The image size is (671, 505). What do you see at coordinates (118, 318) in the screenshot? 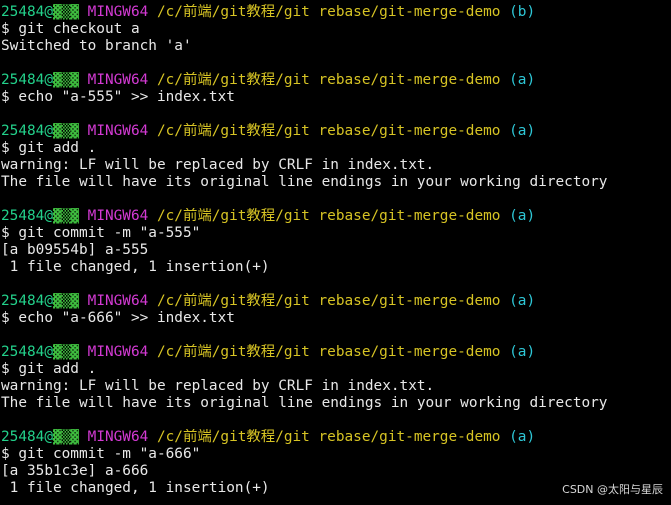
I see `command-text: $ echo "a-666" >> index.txt` at bounding box center [118, 318].